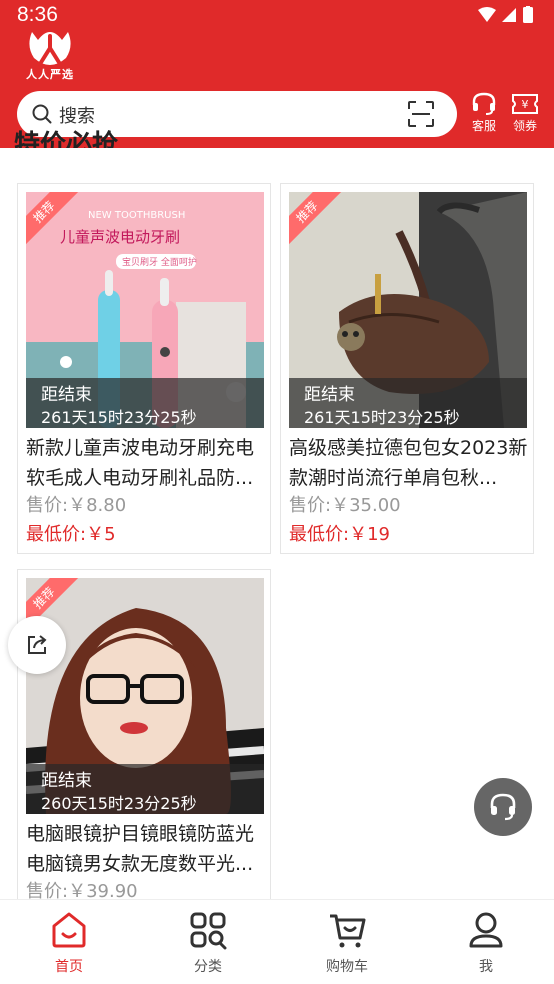 The width and height of the screenshot is (554, 984). What do you see at coordinates (145, 696) in the screenshot?
I see `product-image: 推荐 距结束 260天15时23分25秒` at bounding box center [145, 696].